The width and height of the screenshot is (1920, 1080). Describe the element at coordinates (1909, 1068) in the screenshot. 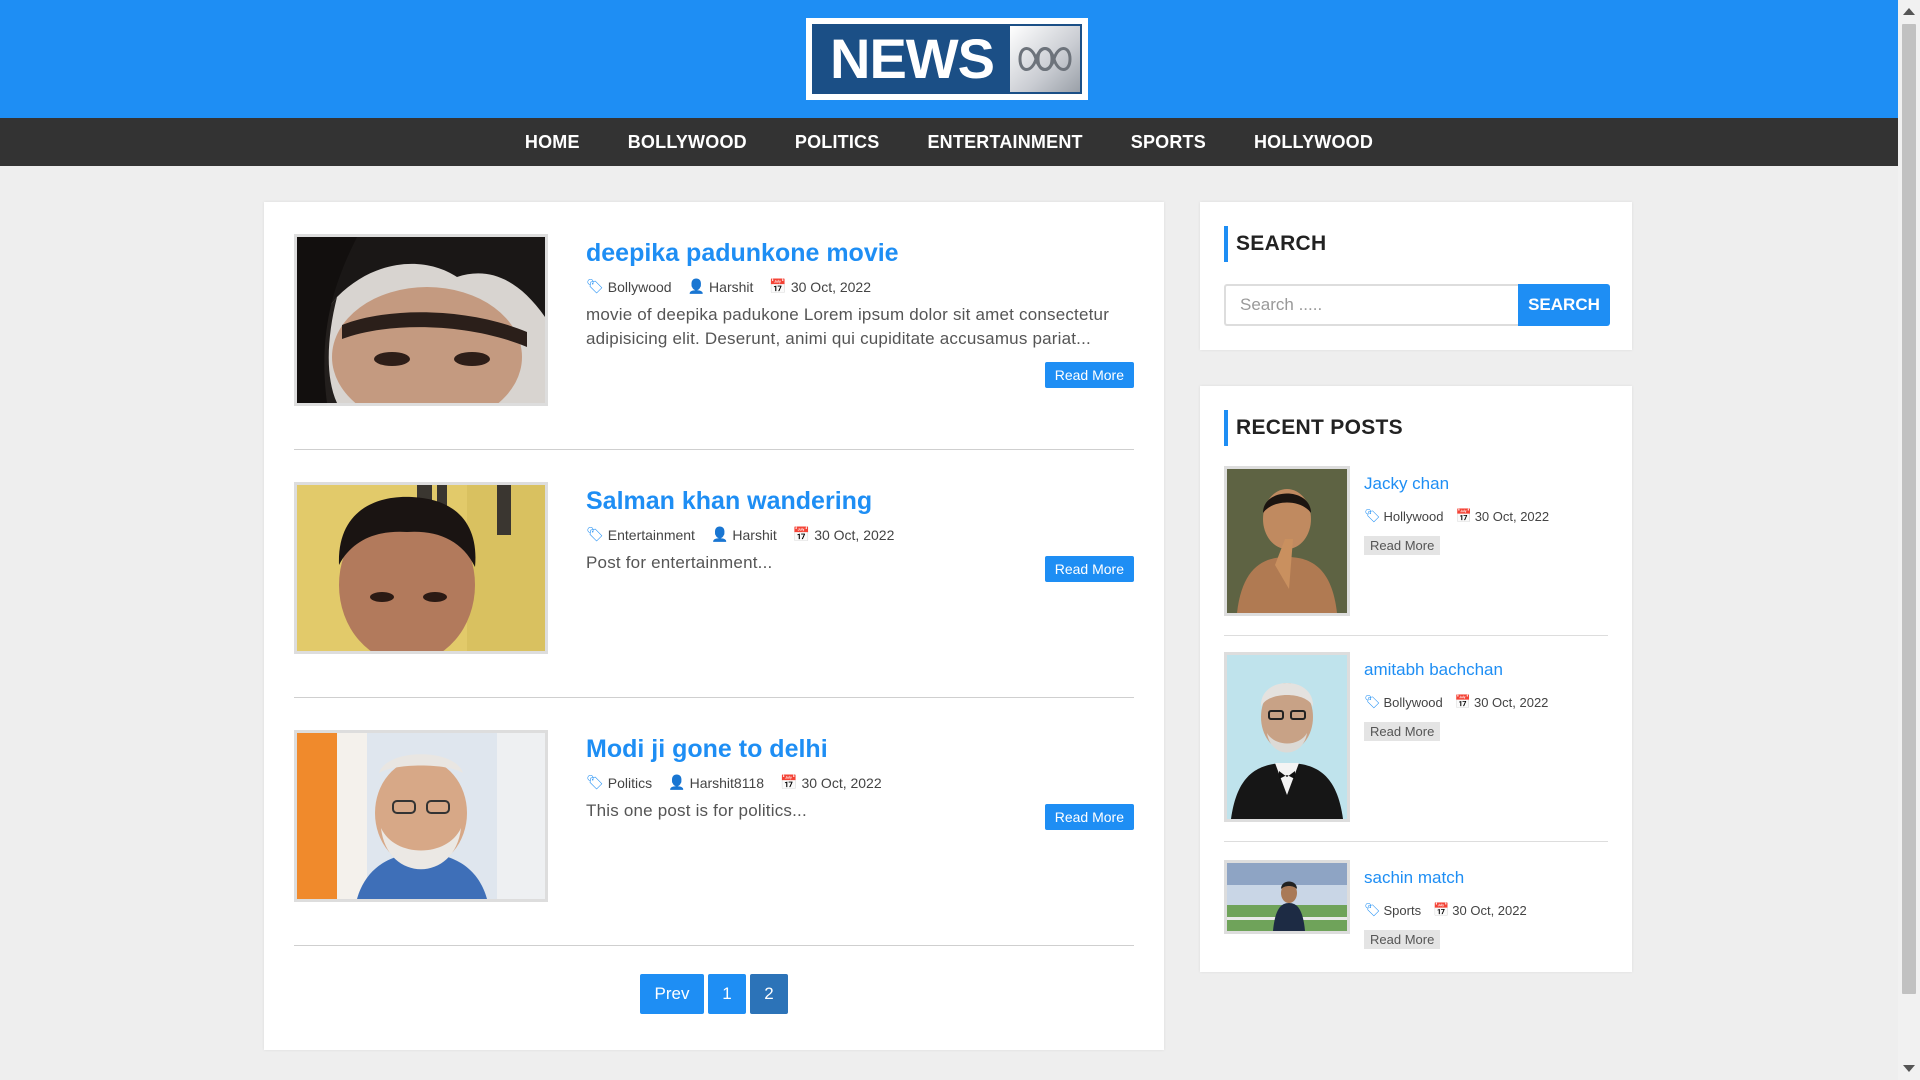

I see `scroll-down-arrow-icon` at that location.